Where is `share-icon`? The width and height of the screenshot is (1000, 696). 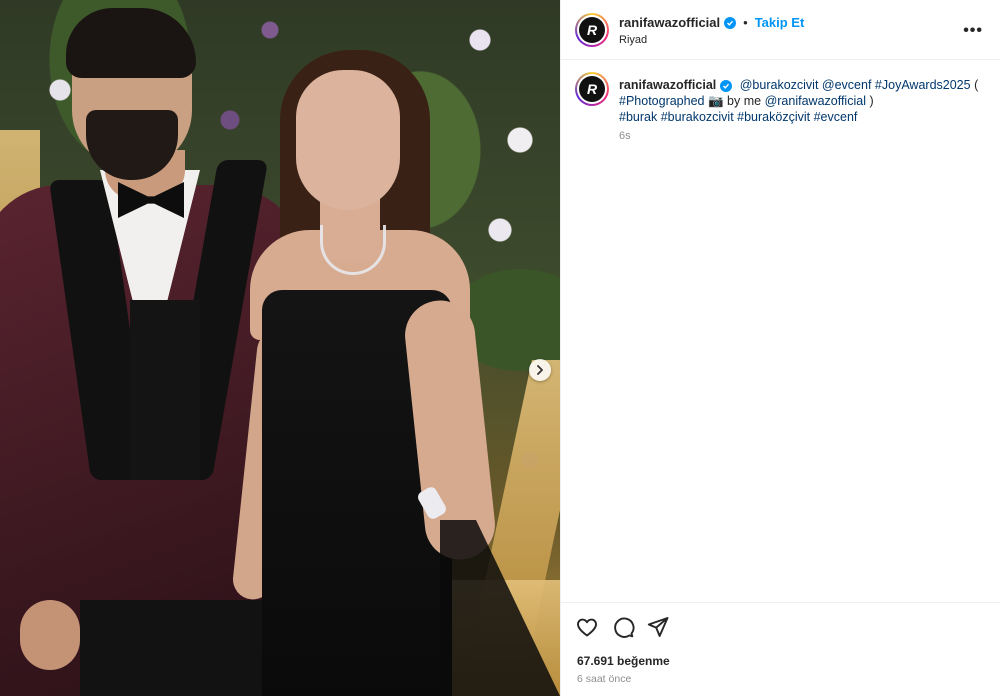 share-icon is located at coordinates (658, 627).